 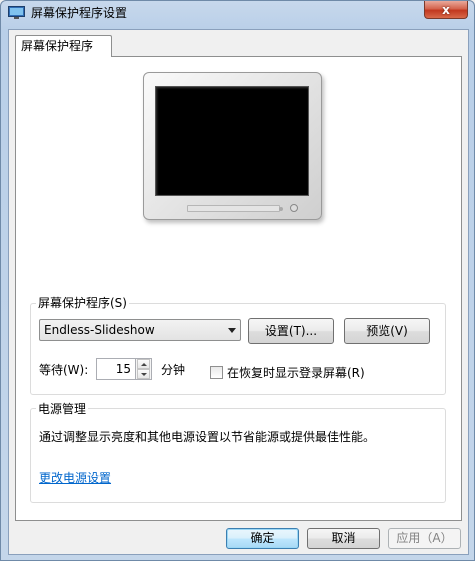 What do you see at coordinates (233, 208) in the screenshot?
I see `monitor-slot` at bounding box center [233, 208].